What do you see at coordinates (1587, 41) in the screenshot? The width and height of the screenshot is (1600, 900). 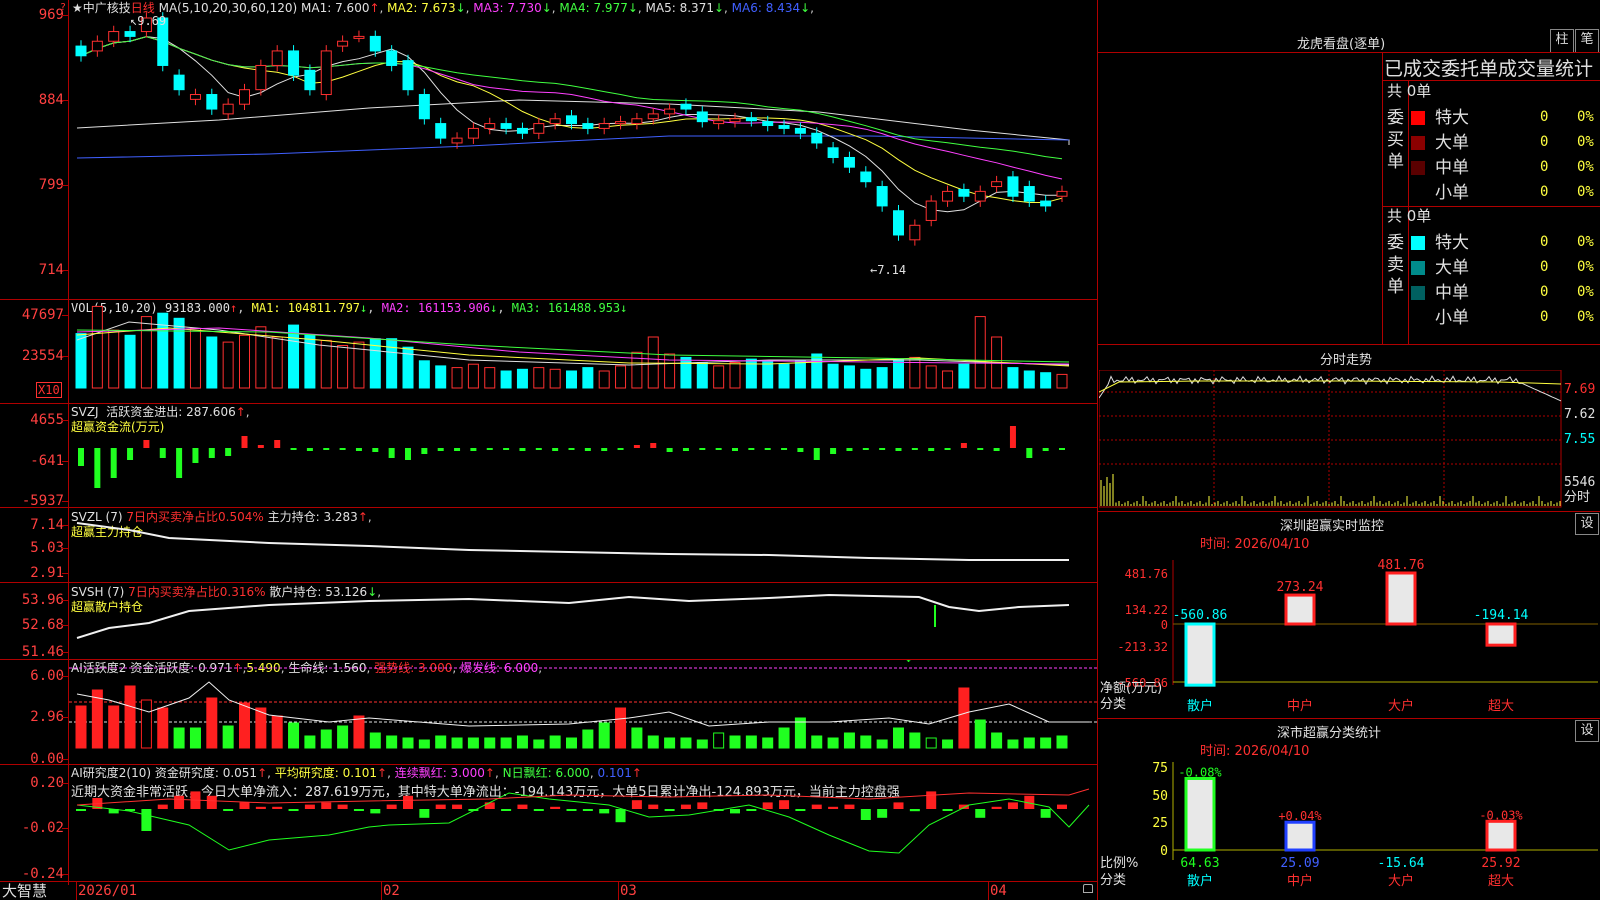 I see `tick-mode-button: 笔` at bounding box center [1587, 41].